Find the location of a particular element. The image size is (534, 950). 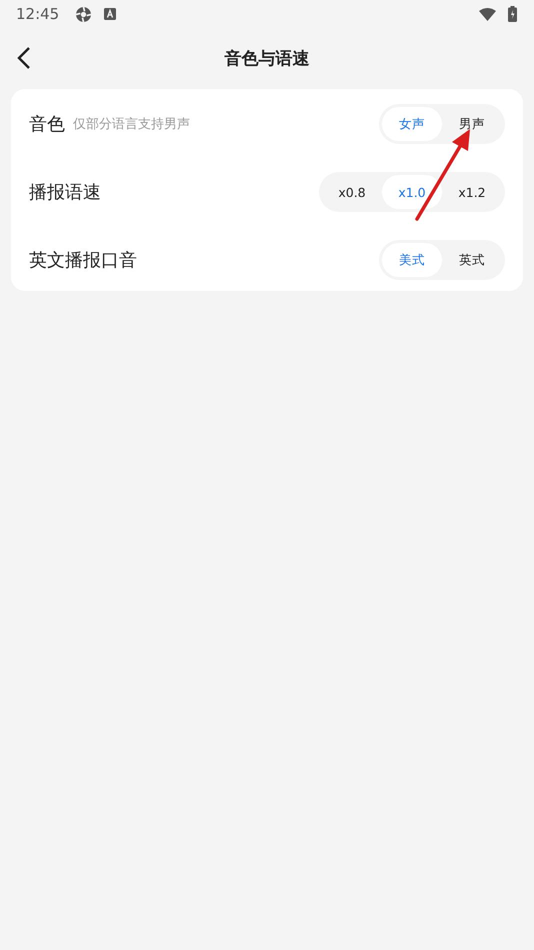

option-button: 美式 is located at coordinates (412, 260).